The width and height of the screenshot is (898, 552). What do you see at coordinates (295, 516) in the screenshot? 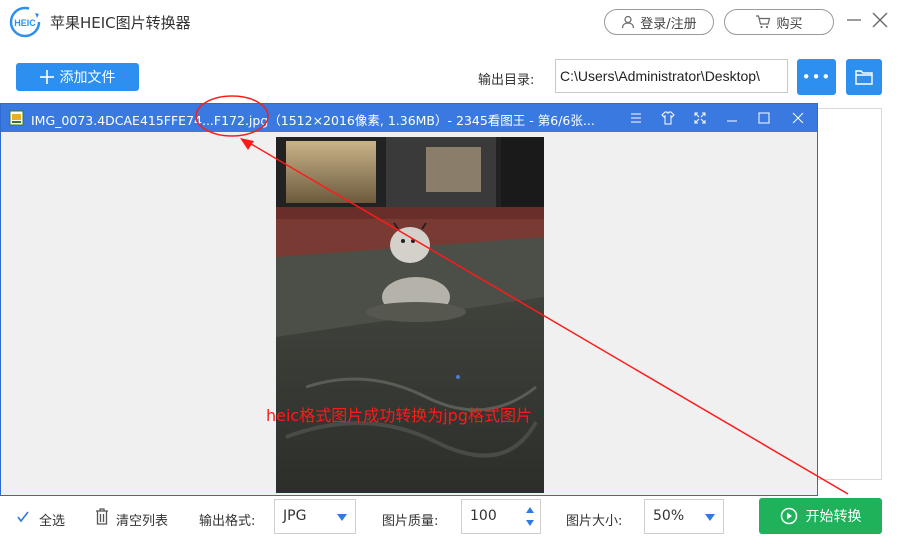
I see `output-format-value: JPG` at bounding box center [295, 516].